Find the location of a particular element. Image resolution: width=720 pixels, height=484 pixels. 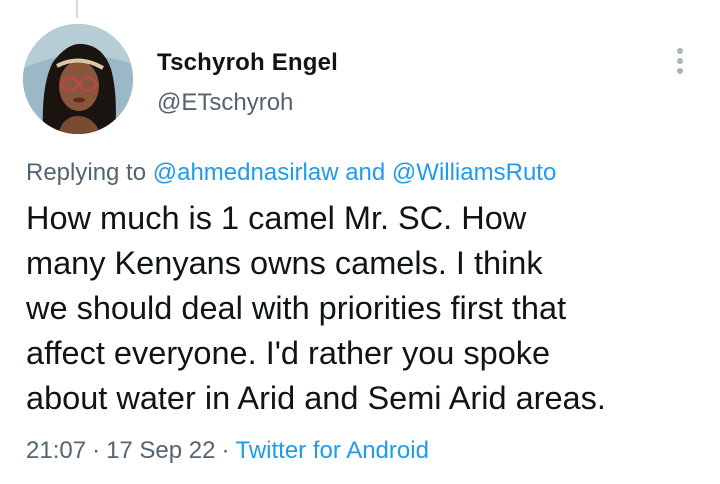

avatar is located at coordinates (78, 79).